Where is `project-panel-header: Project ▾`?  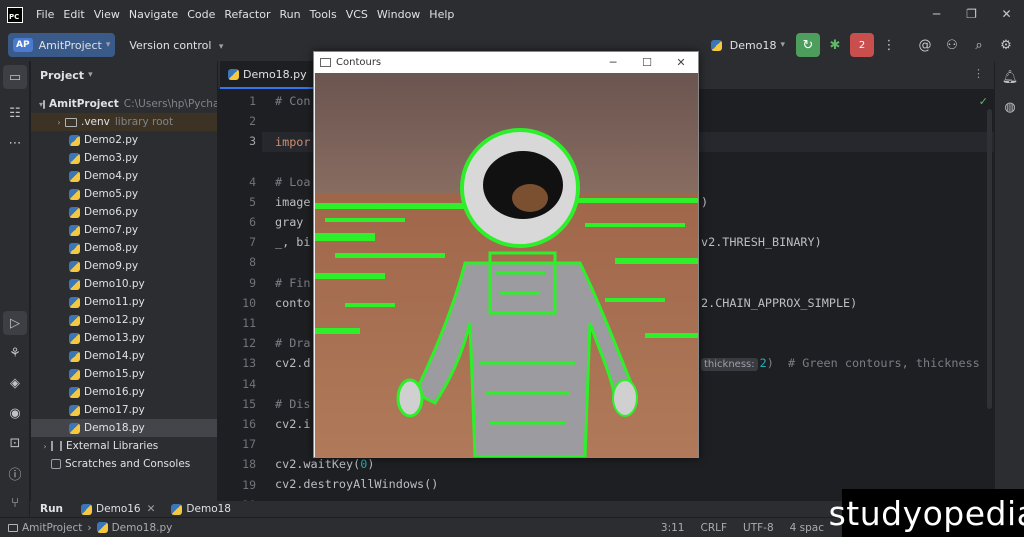
project-panel-header: Project ▾ is located at coordinates (124, 75).